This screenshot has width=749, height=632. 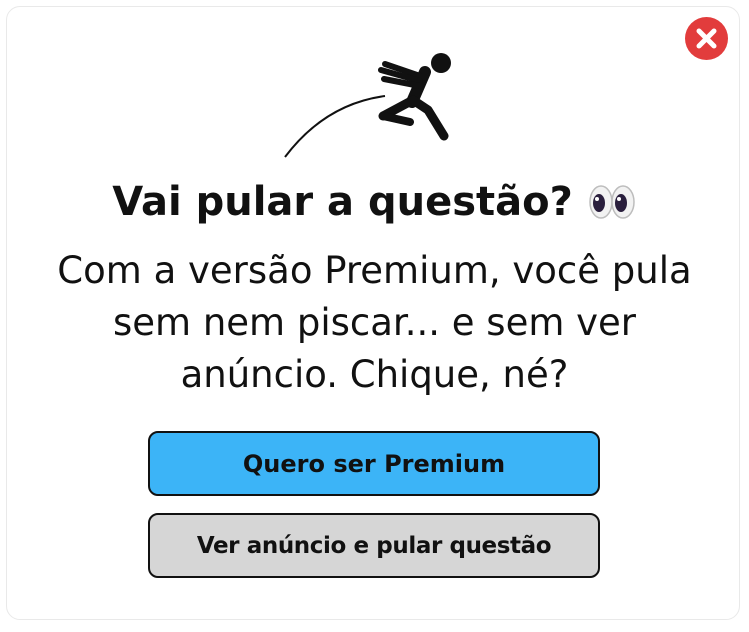 I want to click on close-button, so click(x=706, y=38).